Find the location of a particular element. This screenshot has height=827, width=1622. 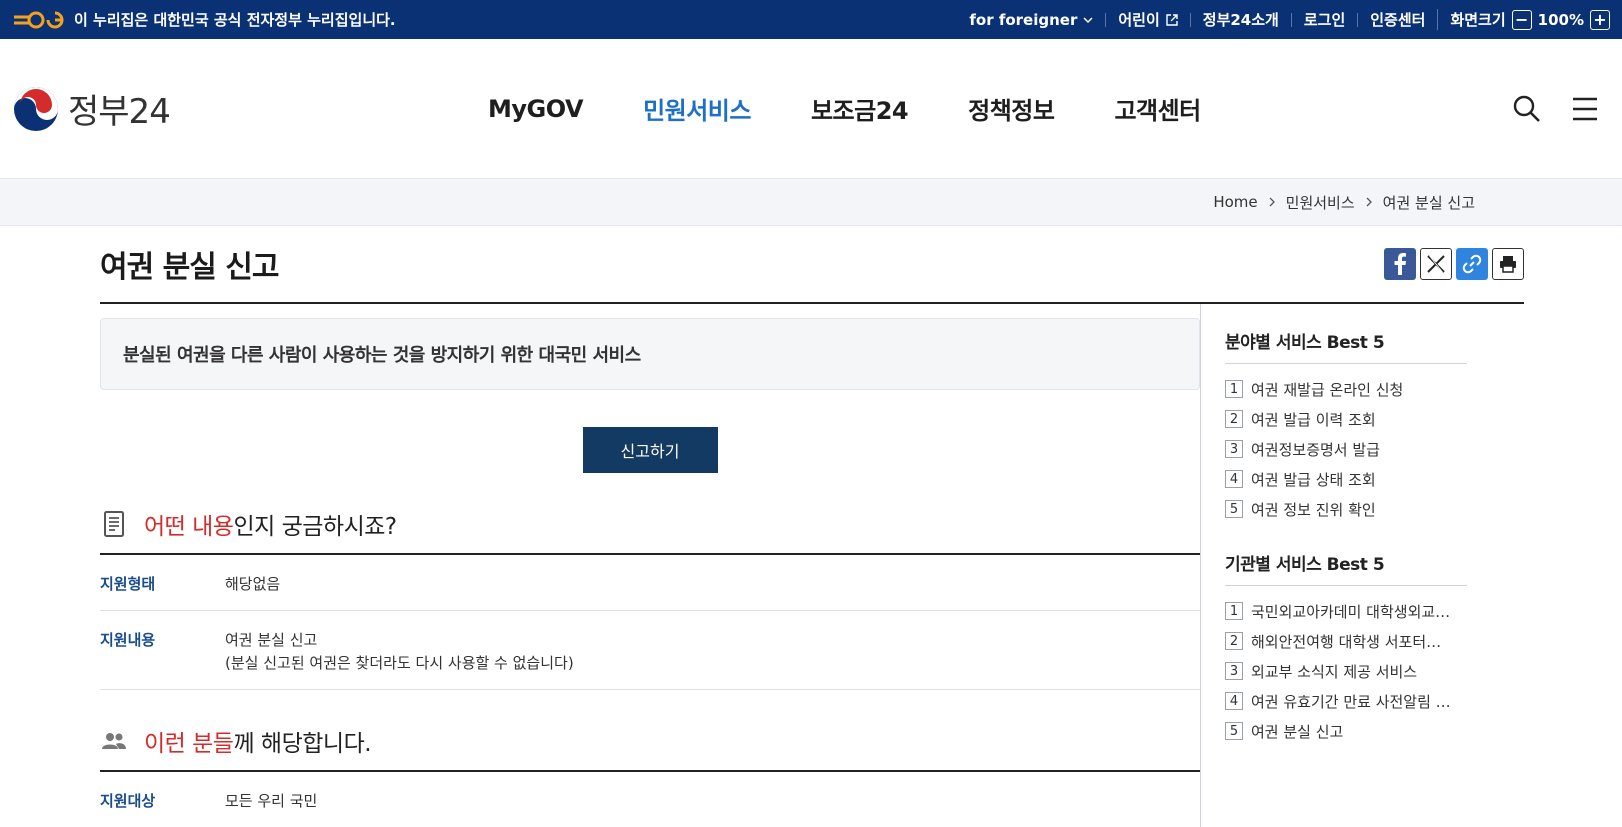

agency-best-title: 기관별 서비스 Best 5 is located at coordinates (1346, 568).